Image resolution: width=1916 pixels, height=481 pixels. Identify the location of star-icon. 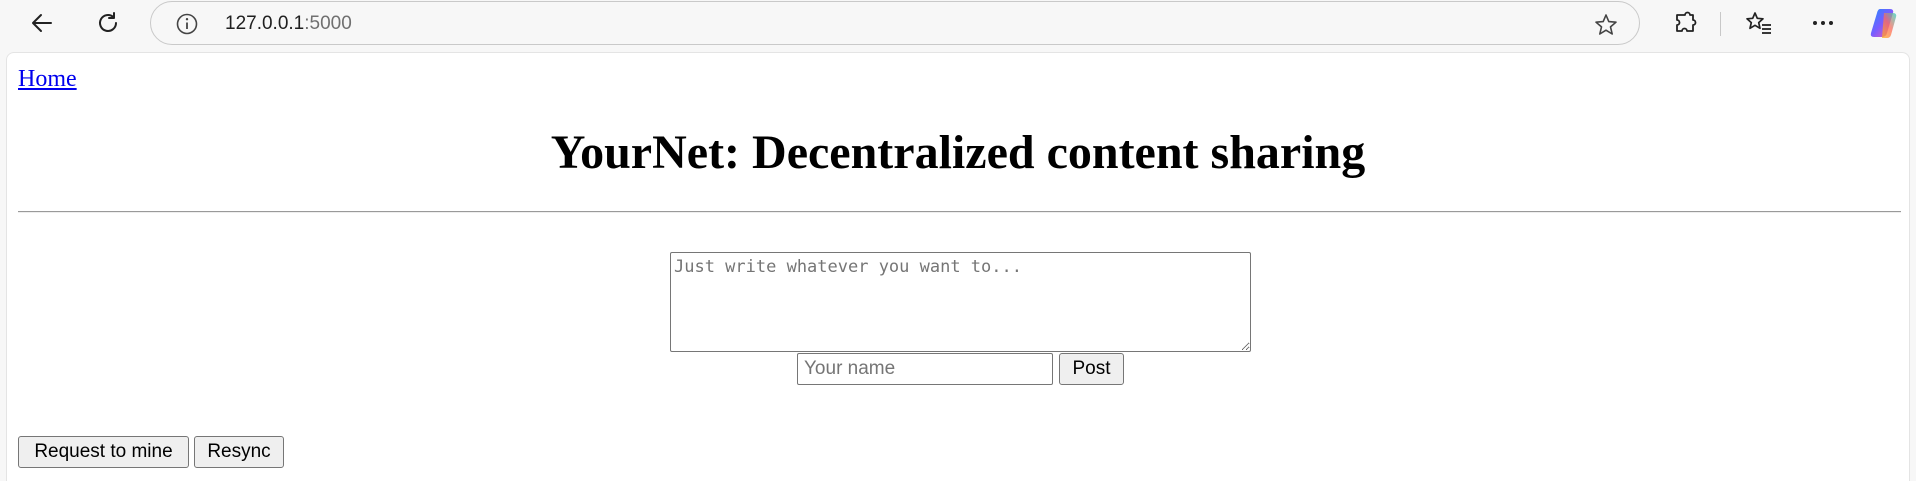
(1606, 27).